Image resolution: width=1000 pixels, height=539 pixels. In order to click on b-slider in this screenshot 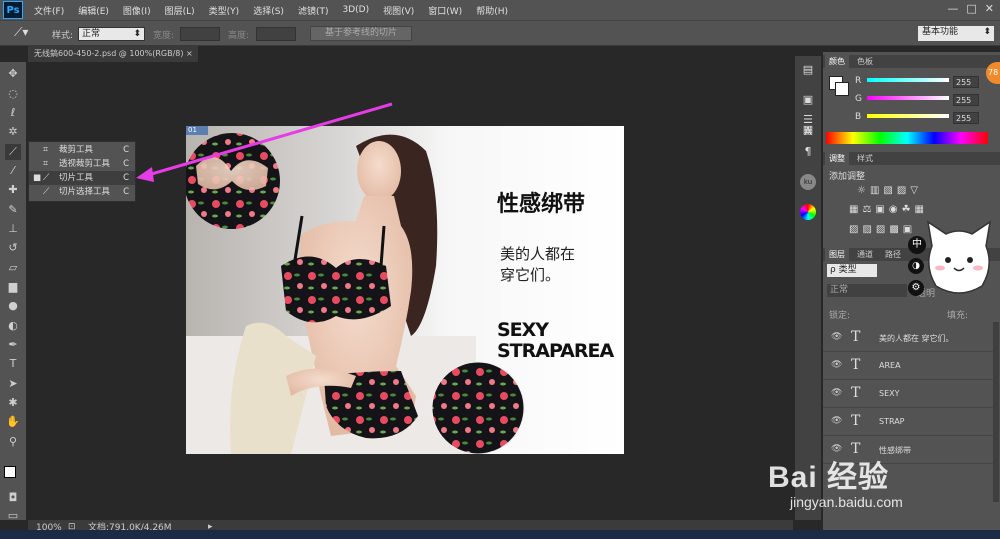, I will do `click(908, 116)`.